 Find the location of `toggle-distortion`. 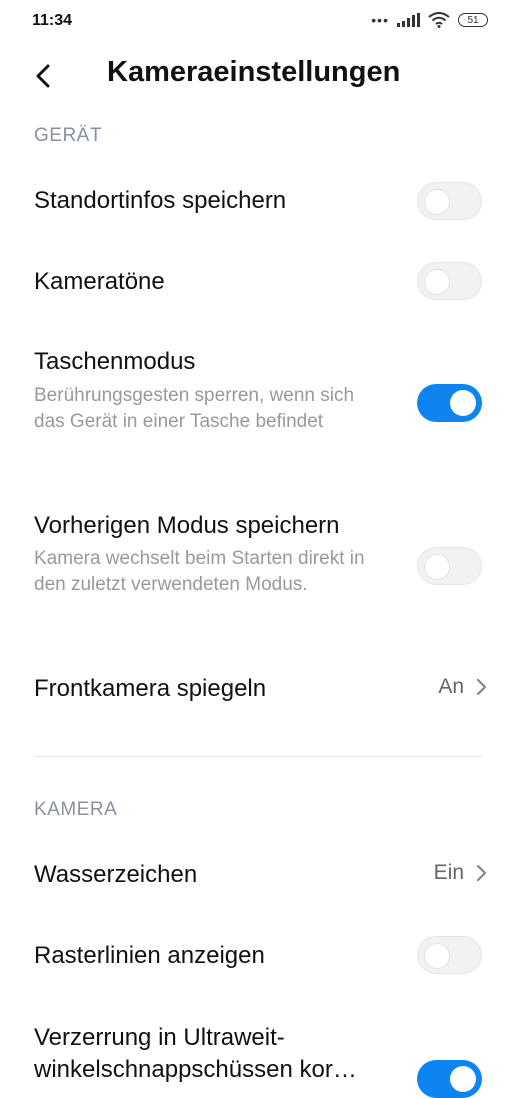

toggle-distortion is located at coordinates (449, 1079).